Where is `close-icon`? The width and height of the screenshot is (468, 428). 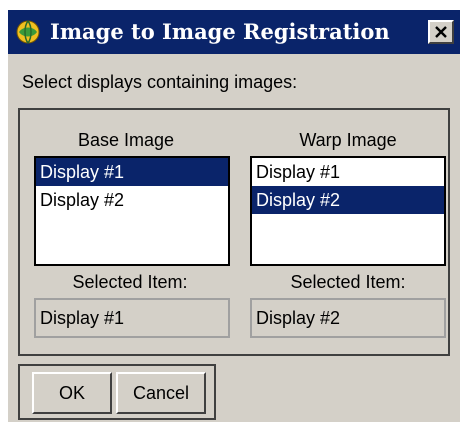
close-icon is located at coordinates (441, 32).